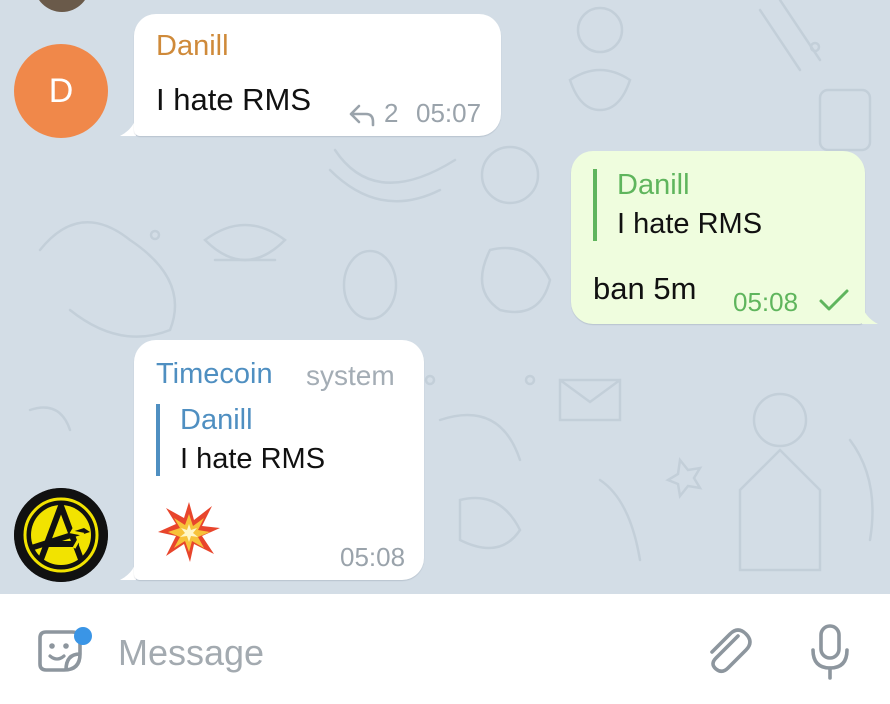 This screenshot has height=704, width=890. What do you see at coordinates (870, 315) in the screenshot?
I see `bubble-tail` at bounding box center [870, 315].